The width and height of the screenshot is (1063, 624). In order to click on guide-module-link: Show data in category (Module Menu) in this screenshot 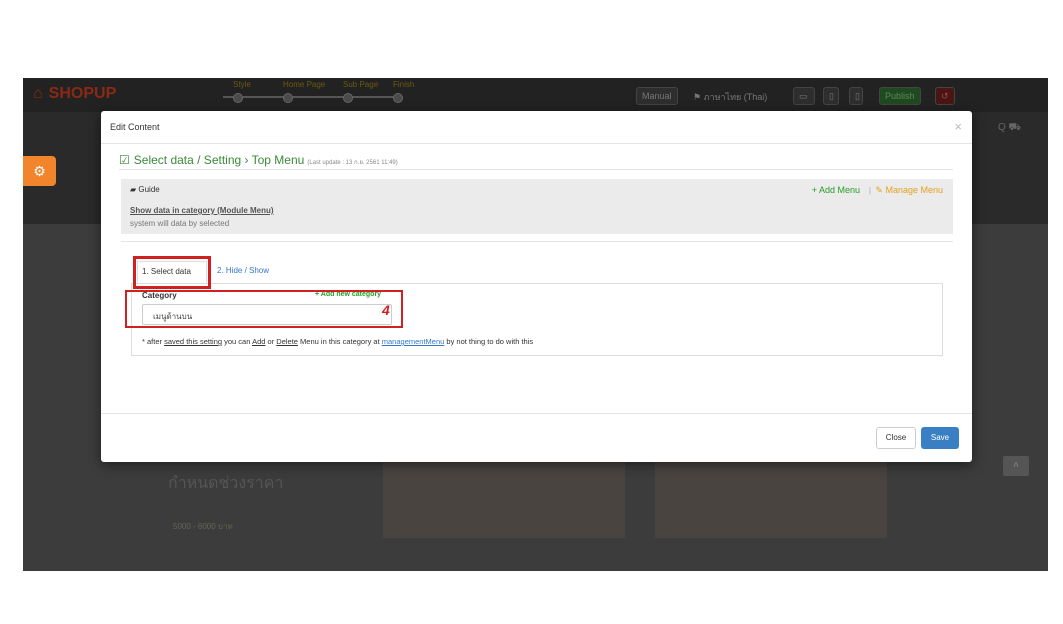, I will do `click(202, 210)`.